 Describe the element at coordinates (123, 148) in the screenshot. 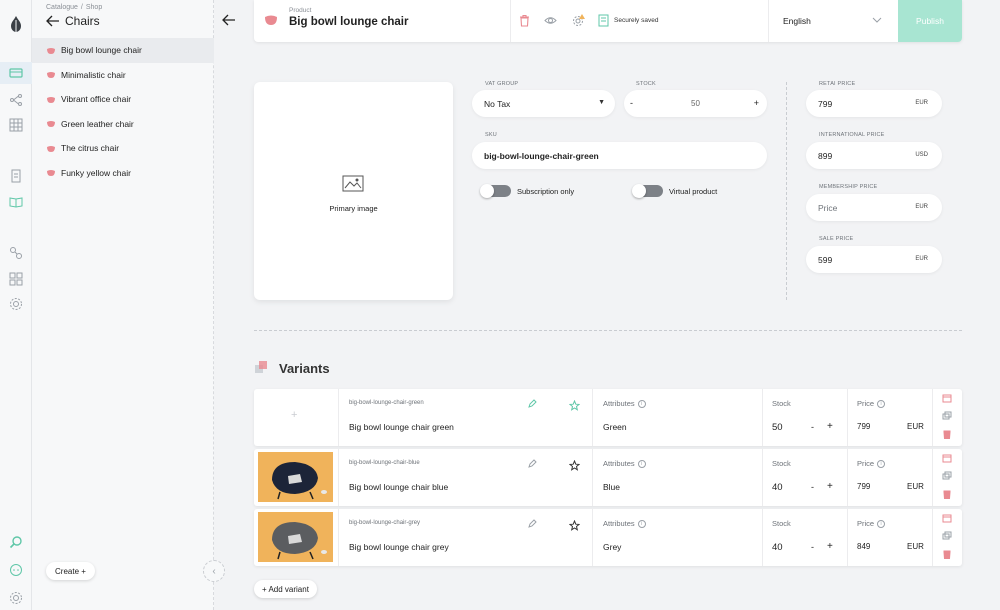

I see `sidebar-item-the-citrus-chair: The citrus chair` at that location.